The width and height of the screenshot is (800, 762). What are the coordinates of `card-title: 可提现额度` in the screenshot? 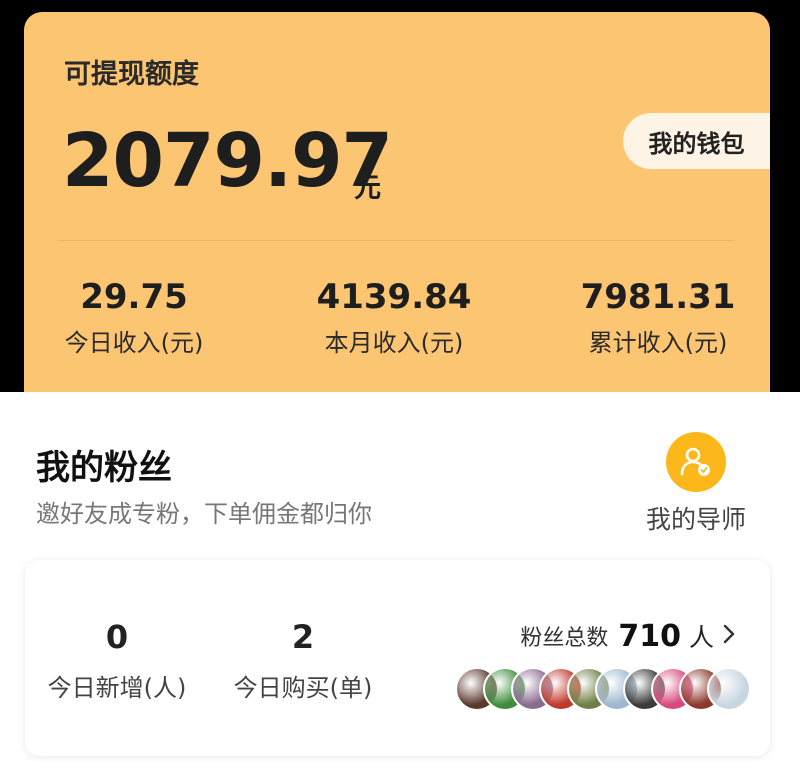 It's located at (131, 74).